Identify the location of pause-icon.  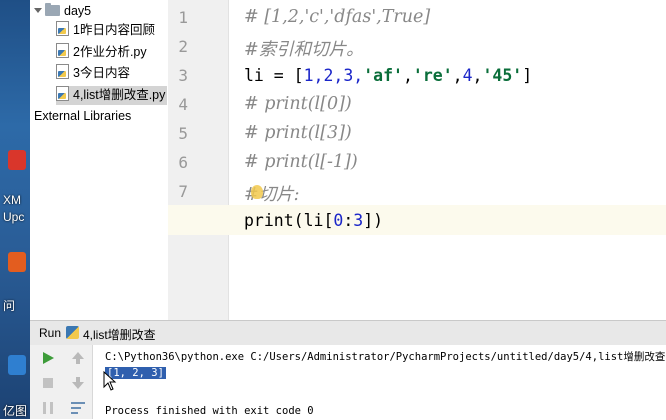
(48, 408).